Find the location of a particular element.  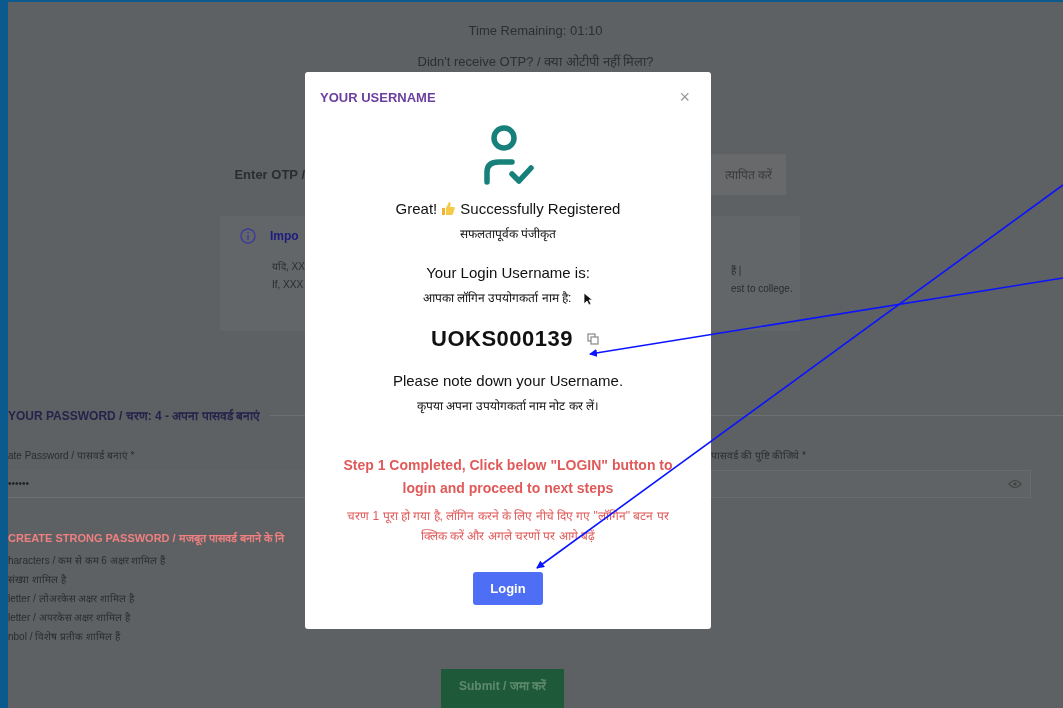

mouse-pointer-icon is located at coordinates (588, 299).